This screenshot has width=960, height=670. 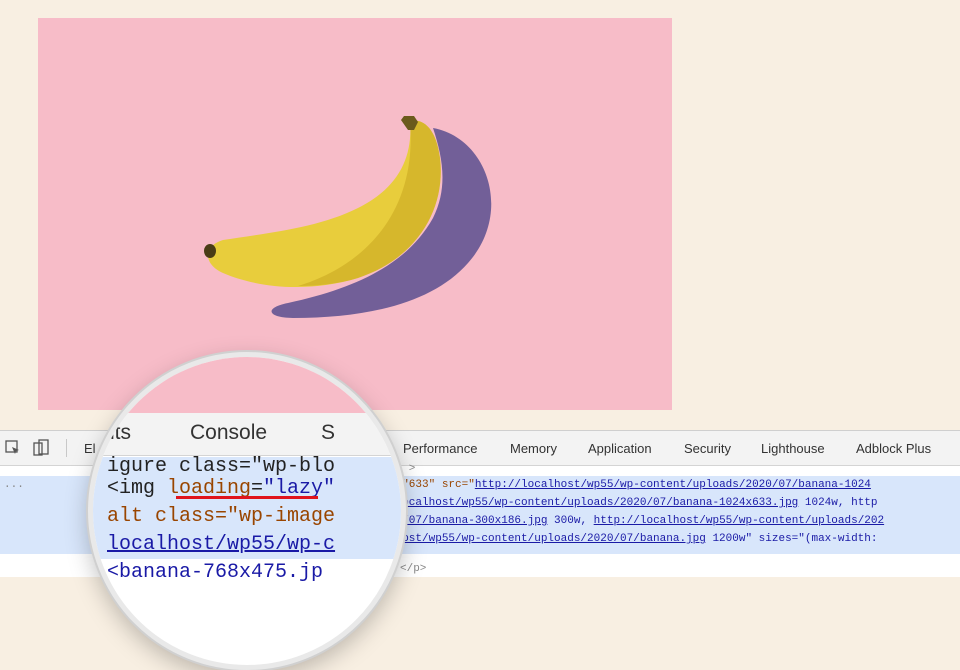 What do you see at coordinates (228, 433) in the screenshot?
I see `tab-console: Console` at bounding box center [228, 433].